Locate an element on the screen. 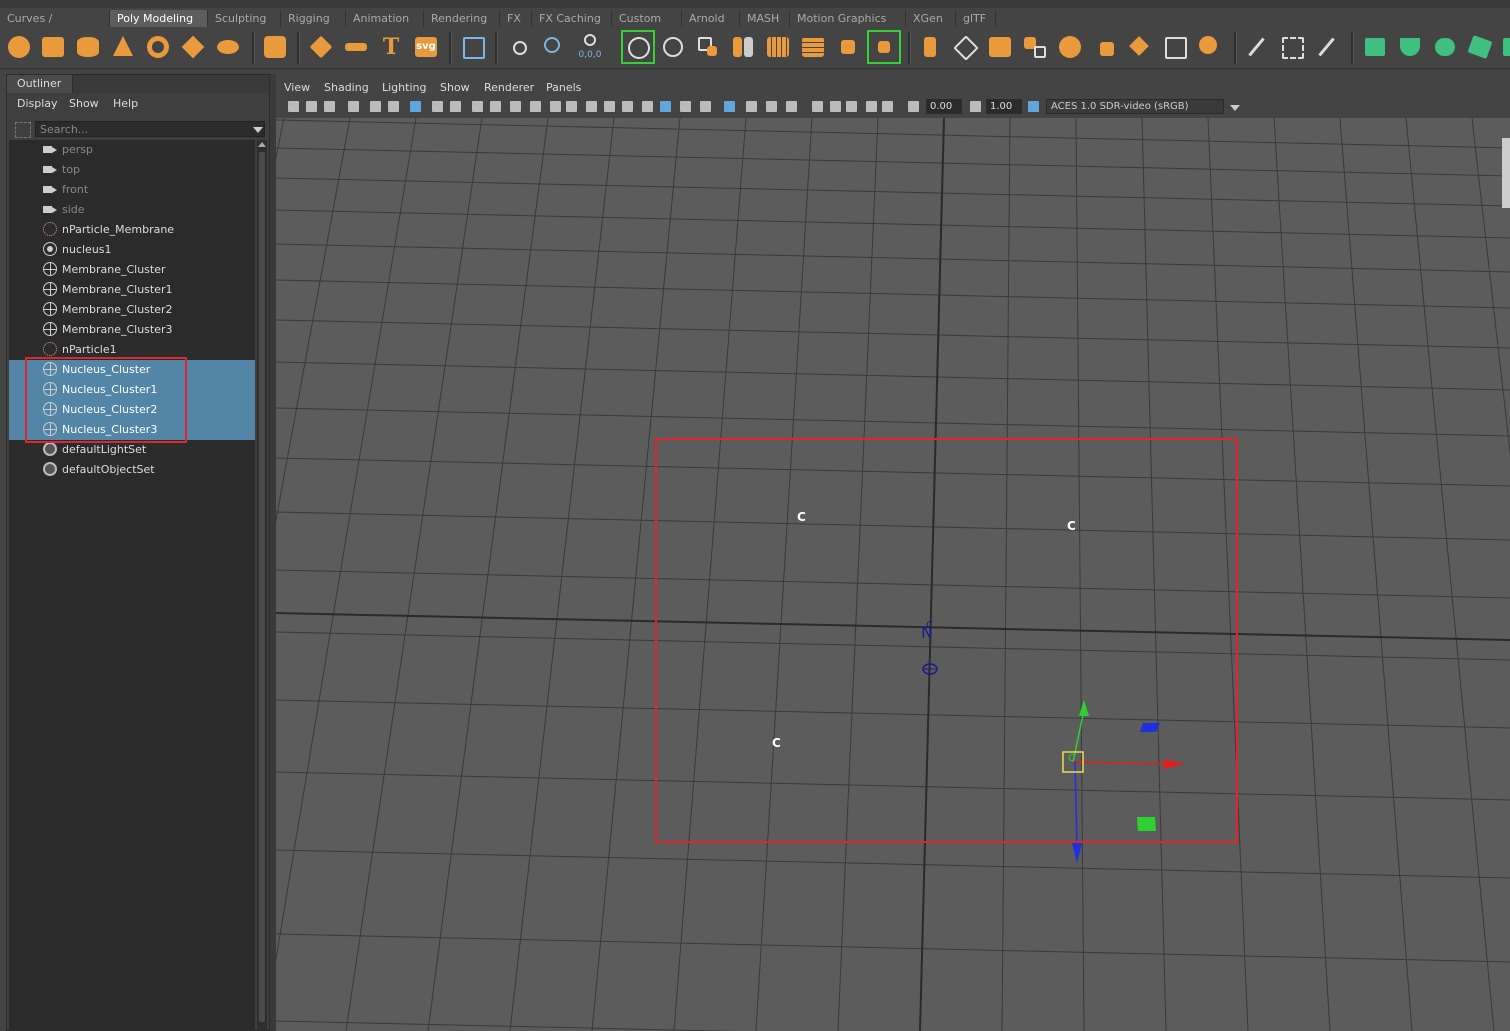 This screenshot has width=1510, height=1031. exposure-field: 0.00 is located at coordinates (944, 106).